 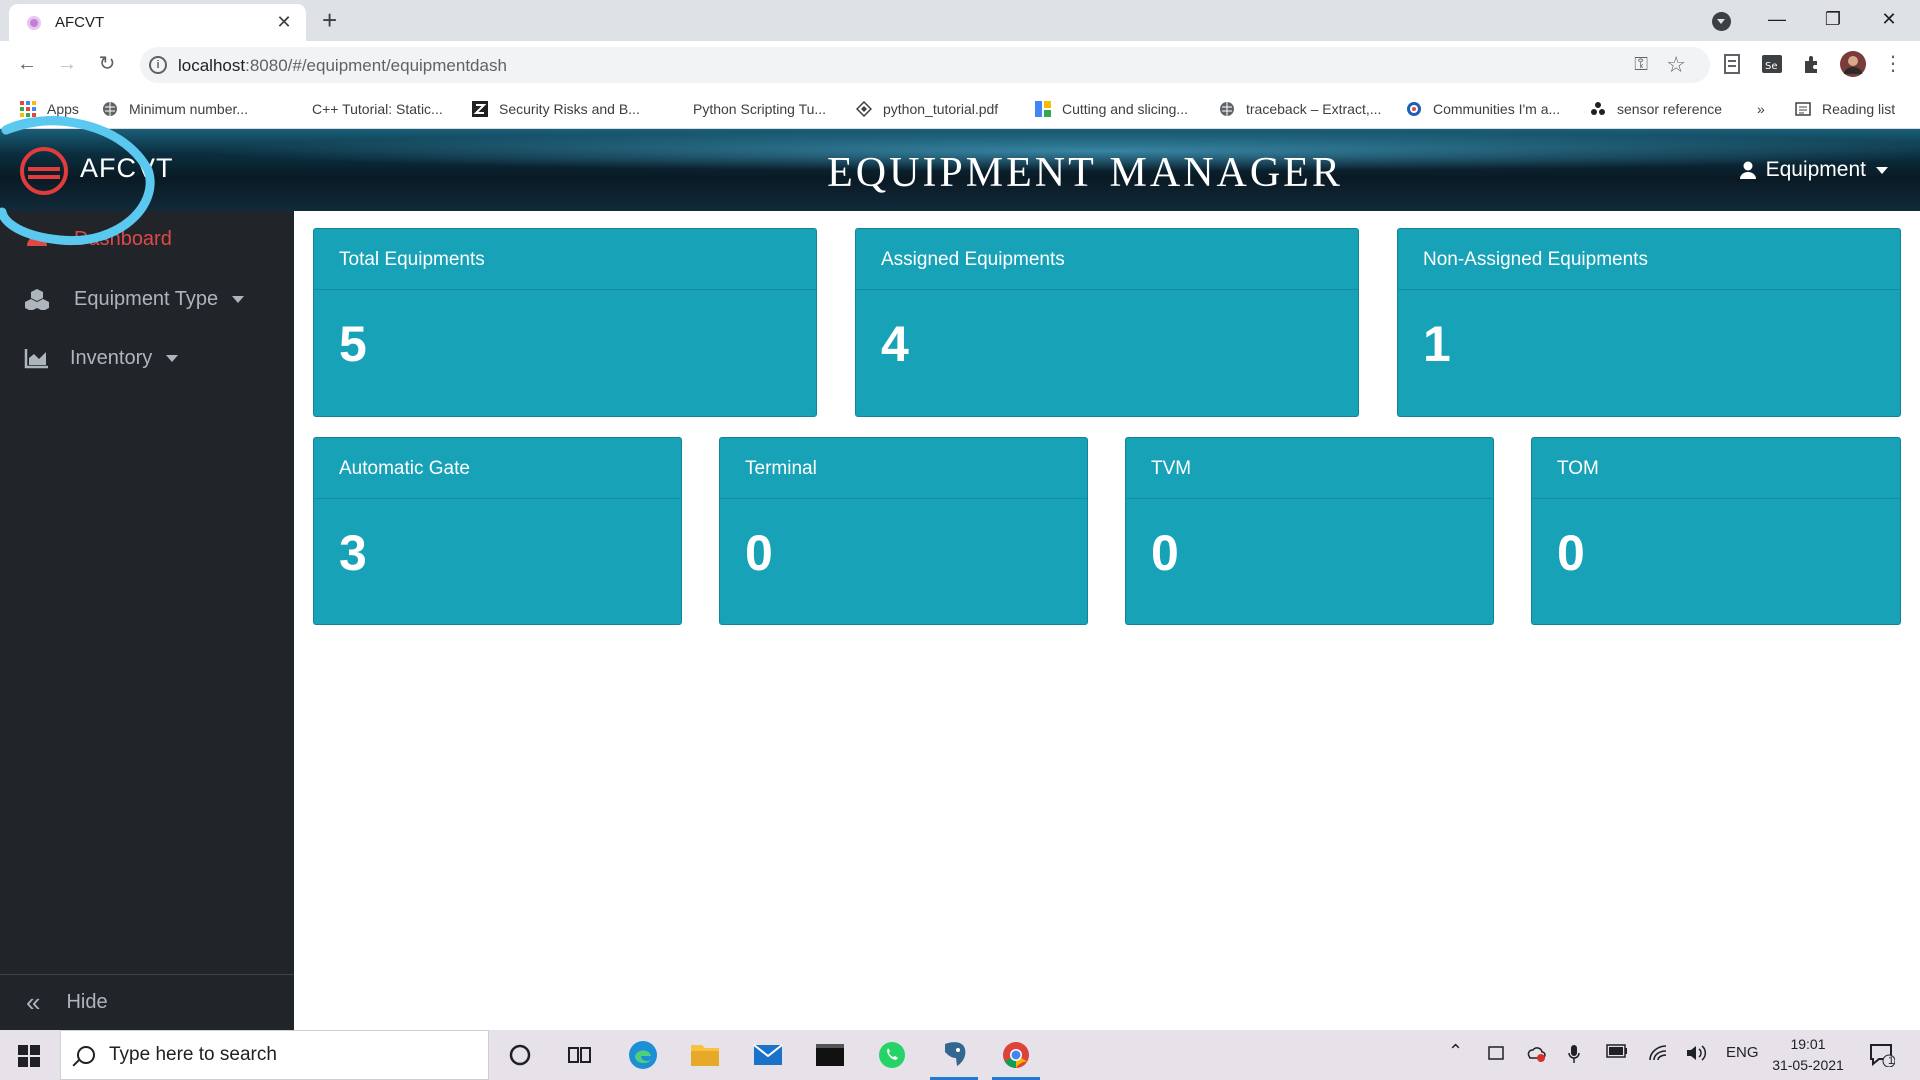 I want to click on card-title: TVM, so click(x=1309, y=468).